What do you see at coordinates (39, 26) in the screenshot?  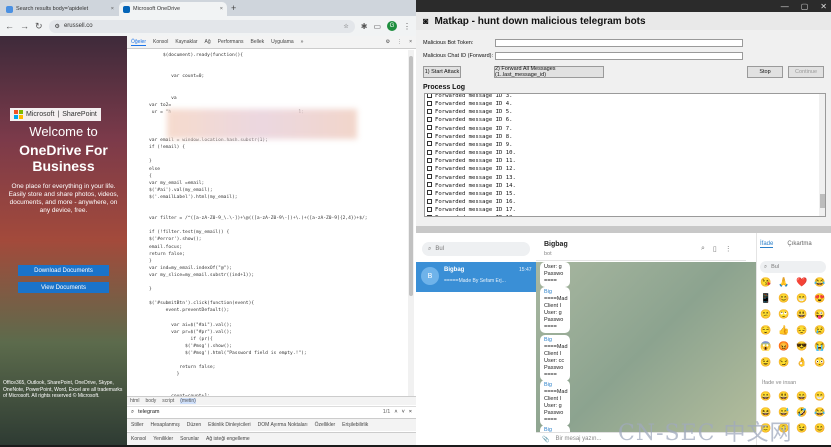 I see `reload-icon: ↻` at bounding box center [39, 26].